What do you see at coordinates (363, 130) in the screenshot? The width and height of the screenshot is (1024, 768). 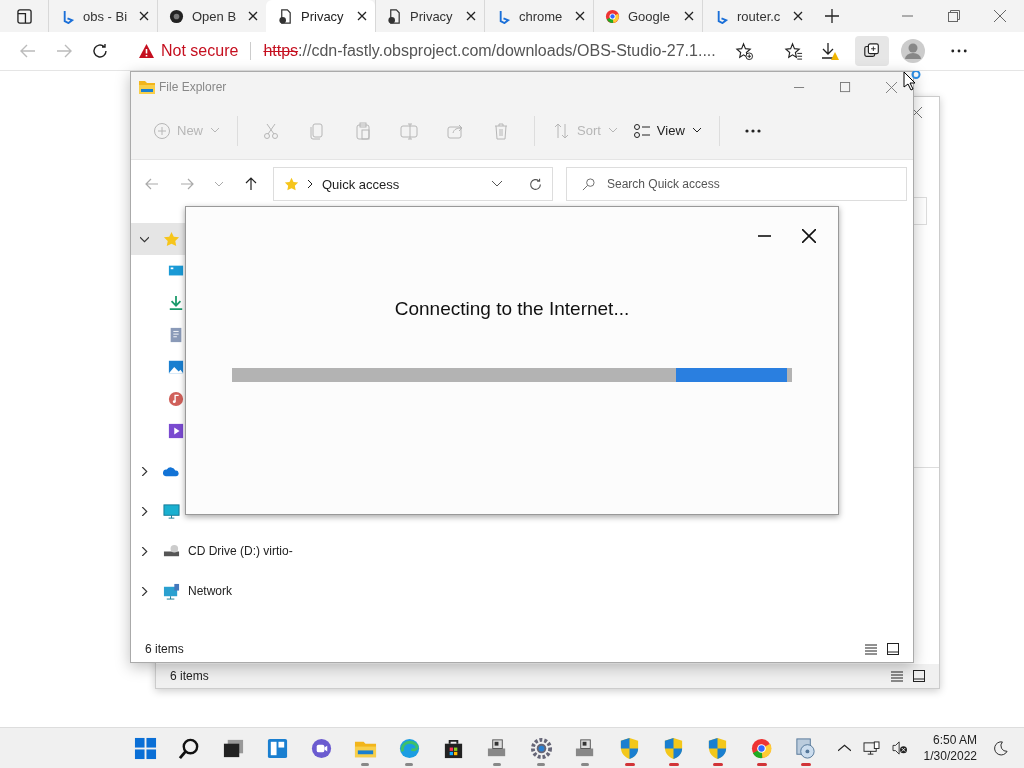 I see `paste-icon` at bounding box center [363, 130].